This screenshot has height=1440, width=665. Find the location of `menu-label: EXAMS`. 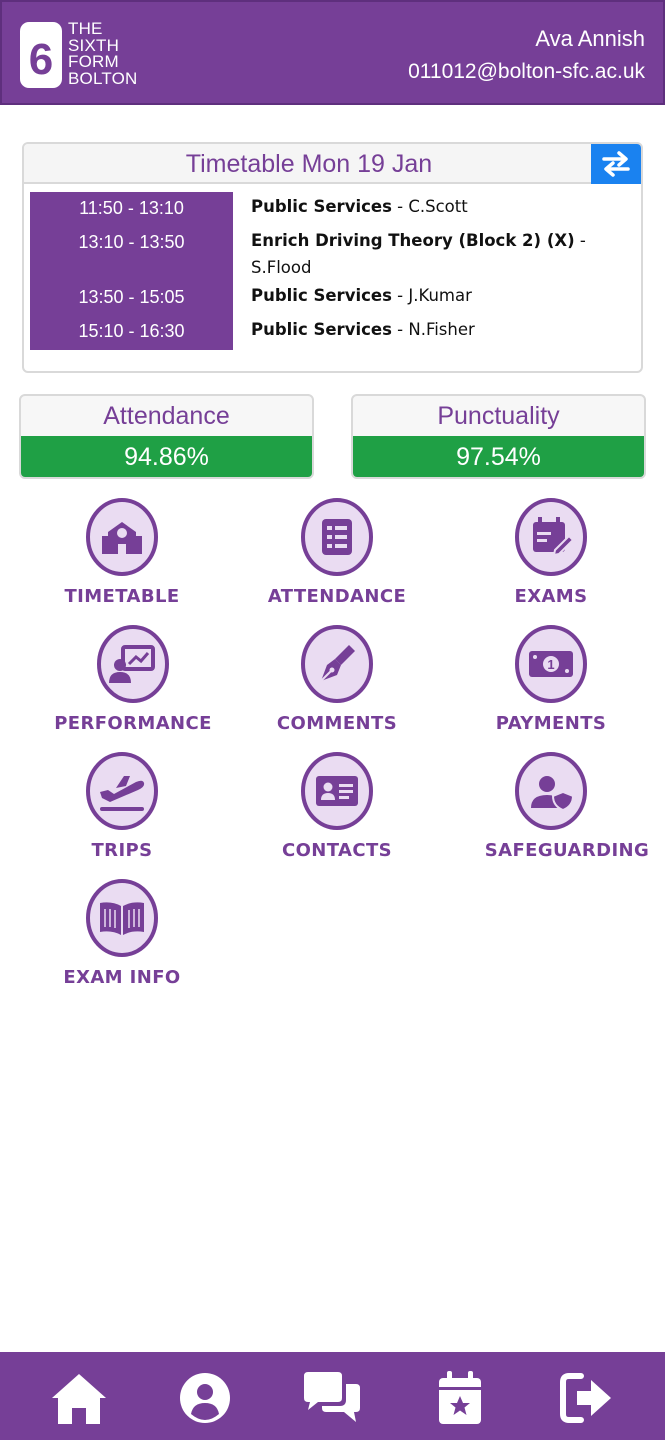

menu-label: EXAMS is located at coordinates (551, 596).